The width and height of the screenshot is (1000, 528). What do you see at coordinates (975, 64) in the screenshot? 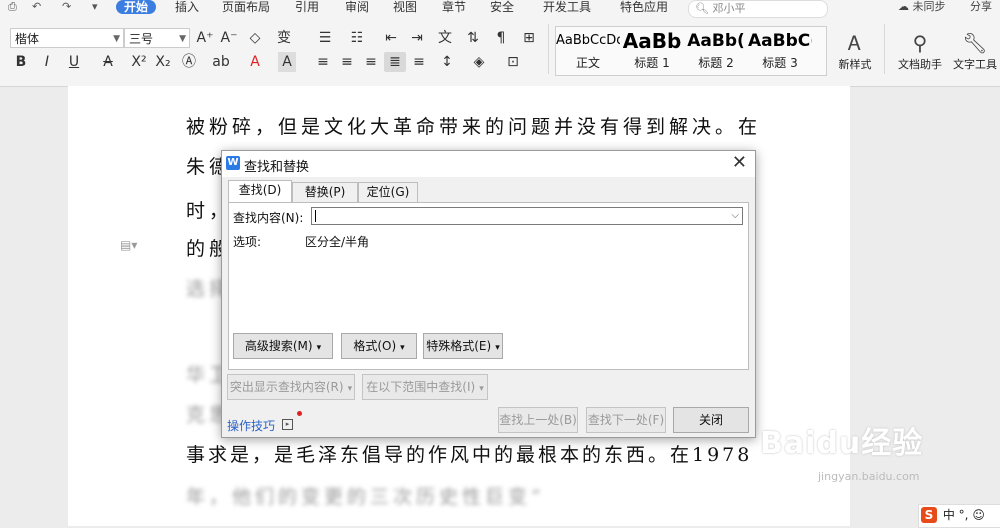
I see `text-tools-label: 文字工具` at bounding box center [975, 64].